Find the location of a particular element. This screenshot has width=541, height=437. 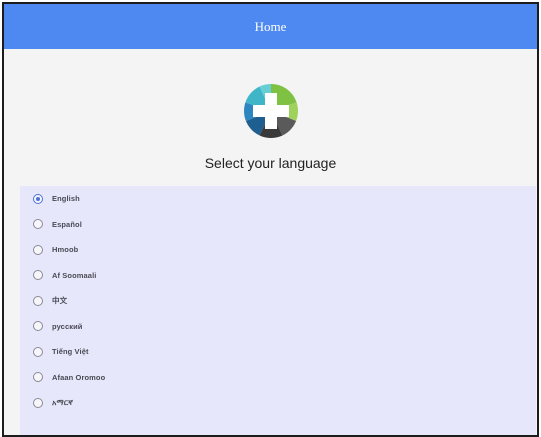

radio-selected-icon is located at coordinates (38, 198).